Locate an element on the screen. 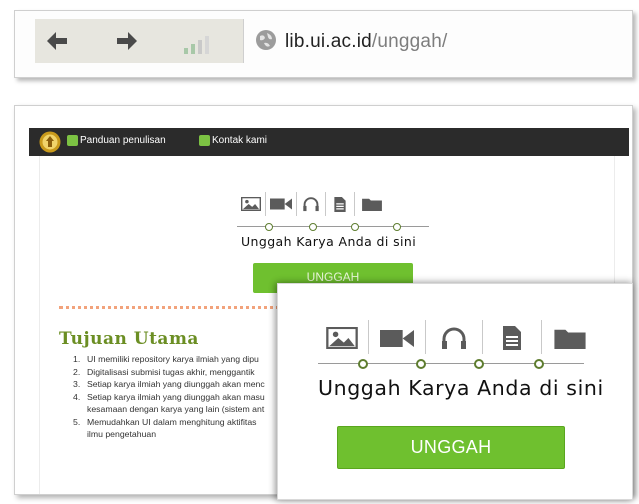 The height and width of the screenshot is (504, 639). url-path: /unggah/ is located at coordinates (409, 41).